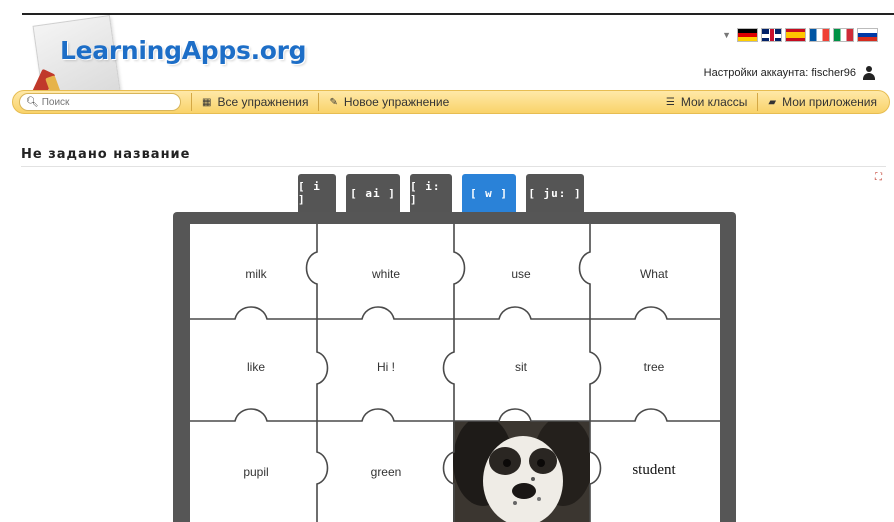 Image resolution: width=894 pixels, height=522 pixels. Describe the element at coordinates (869, 73) in the screenshot. I see `user-icon` at that location.